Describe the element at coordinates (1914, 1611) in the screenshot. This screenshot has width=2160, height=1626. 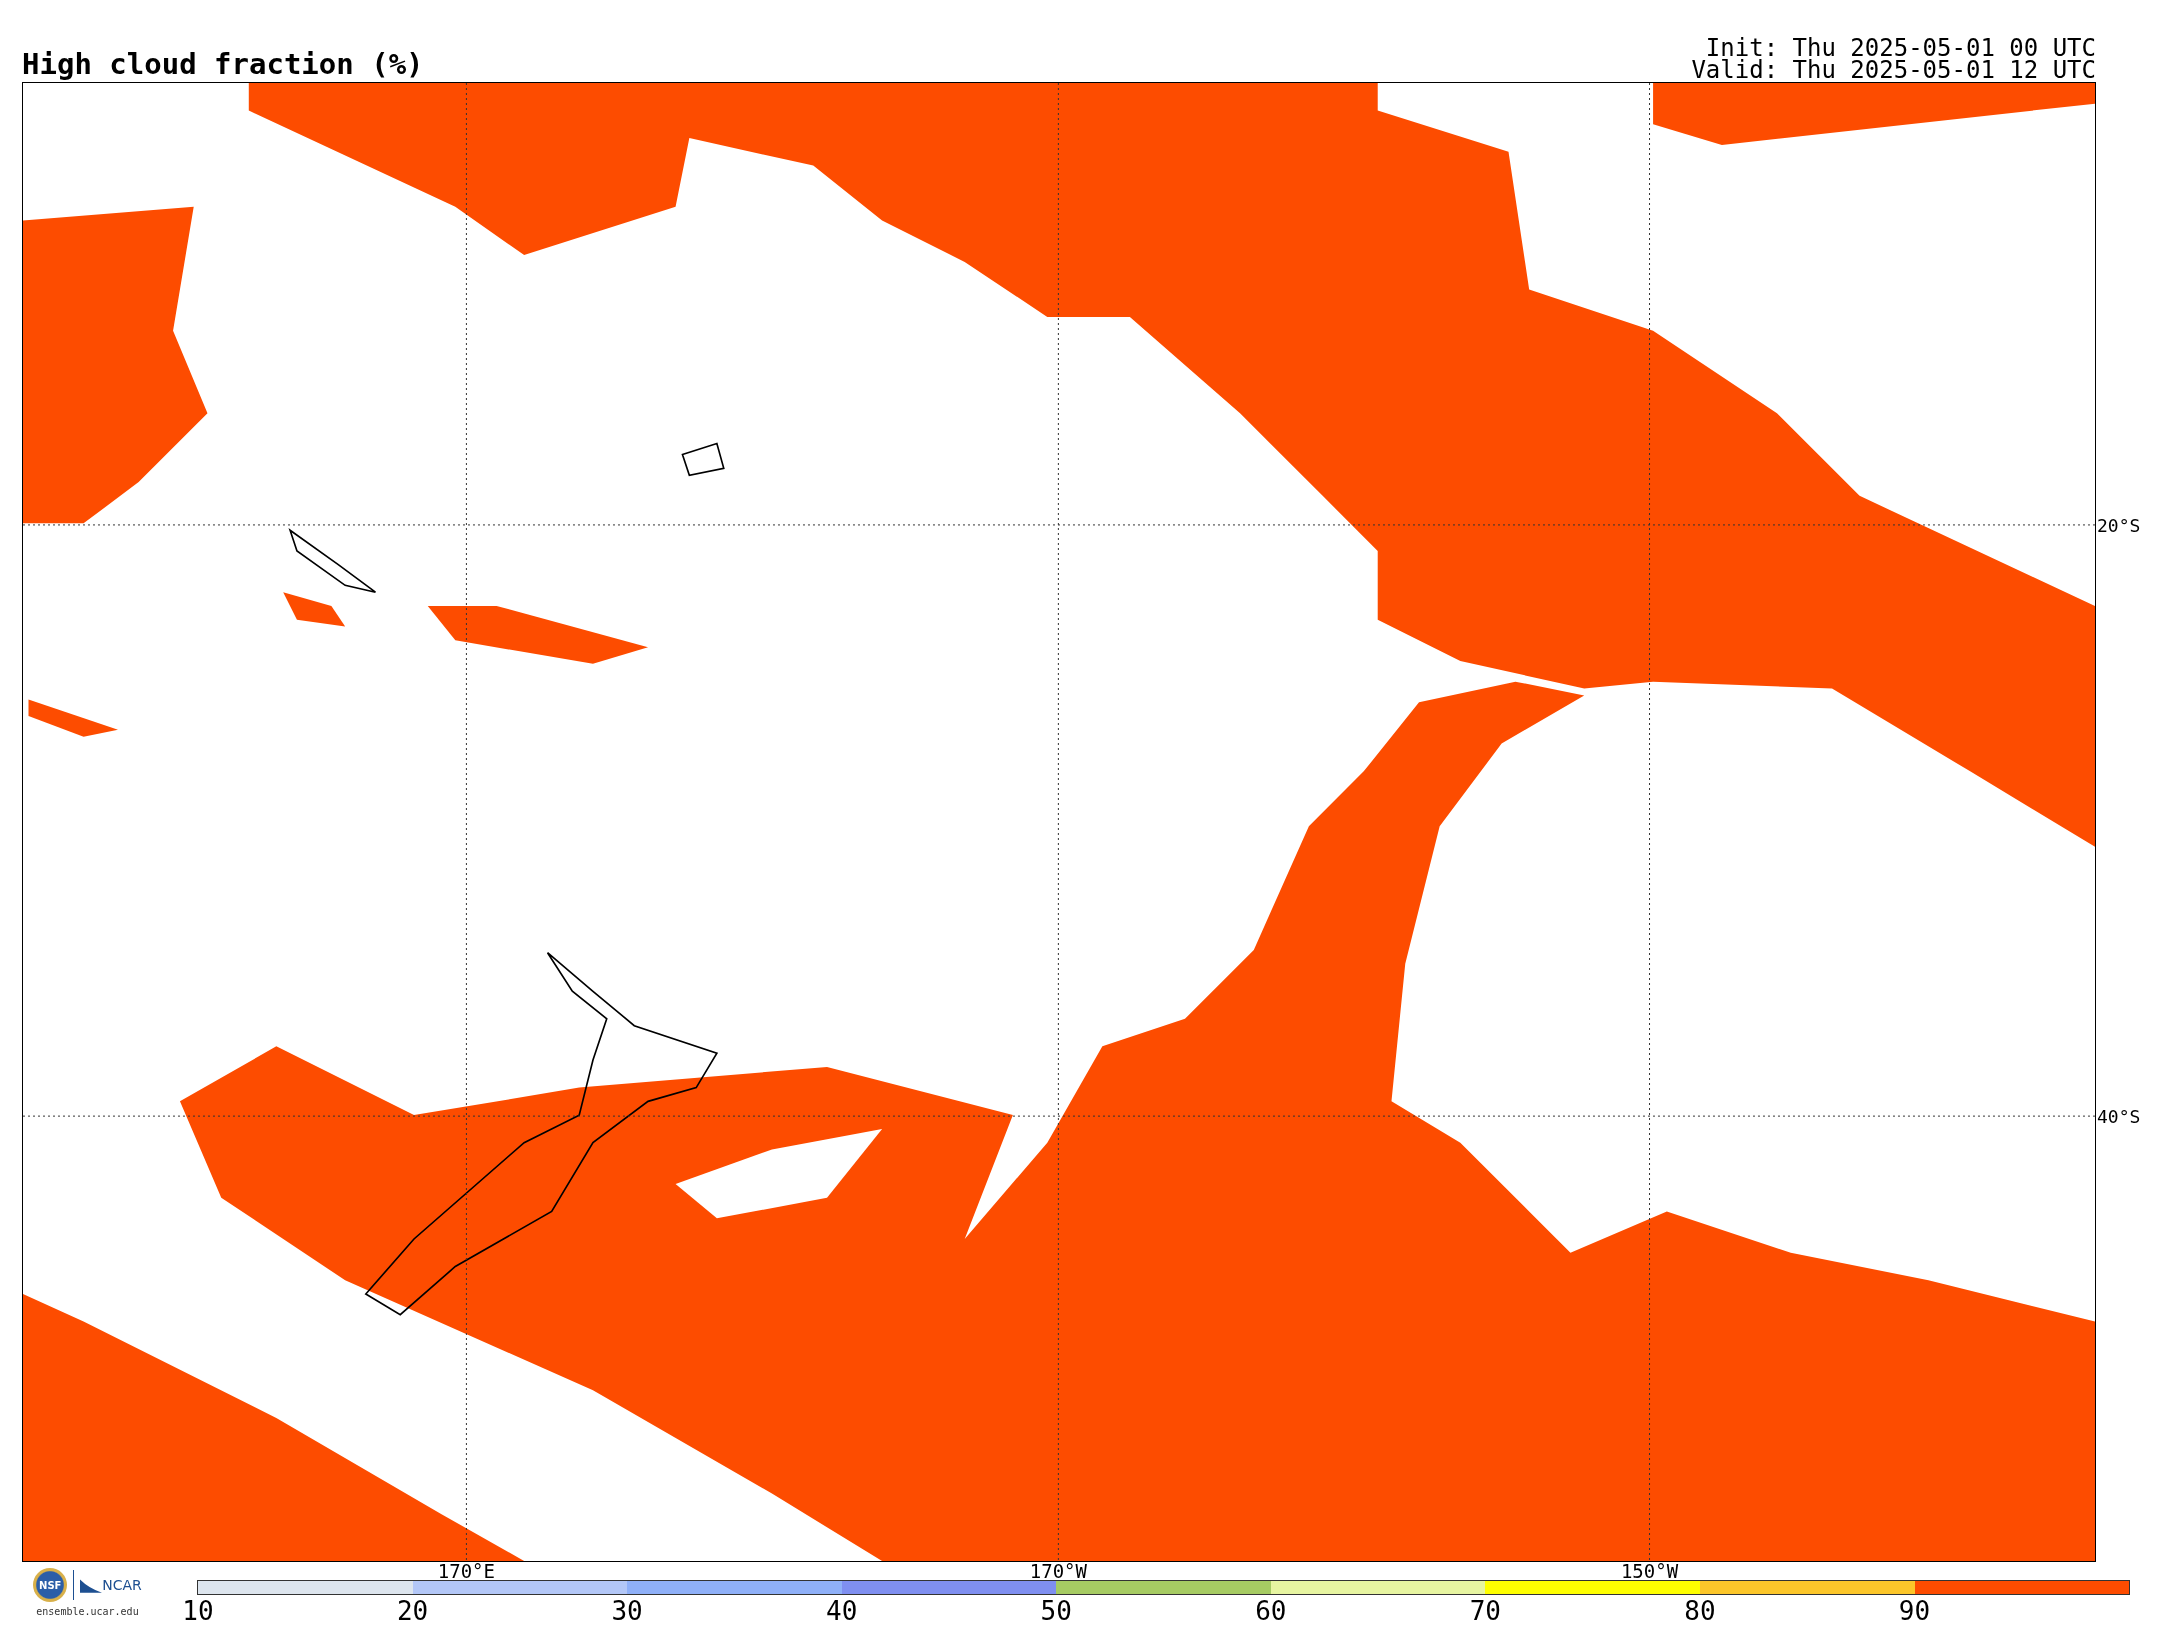
I see `colorbar-tick-label: 90` at that location.